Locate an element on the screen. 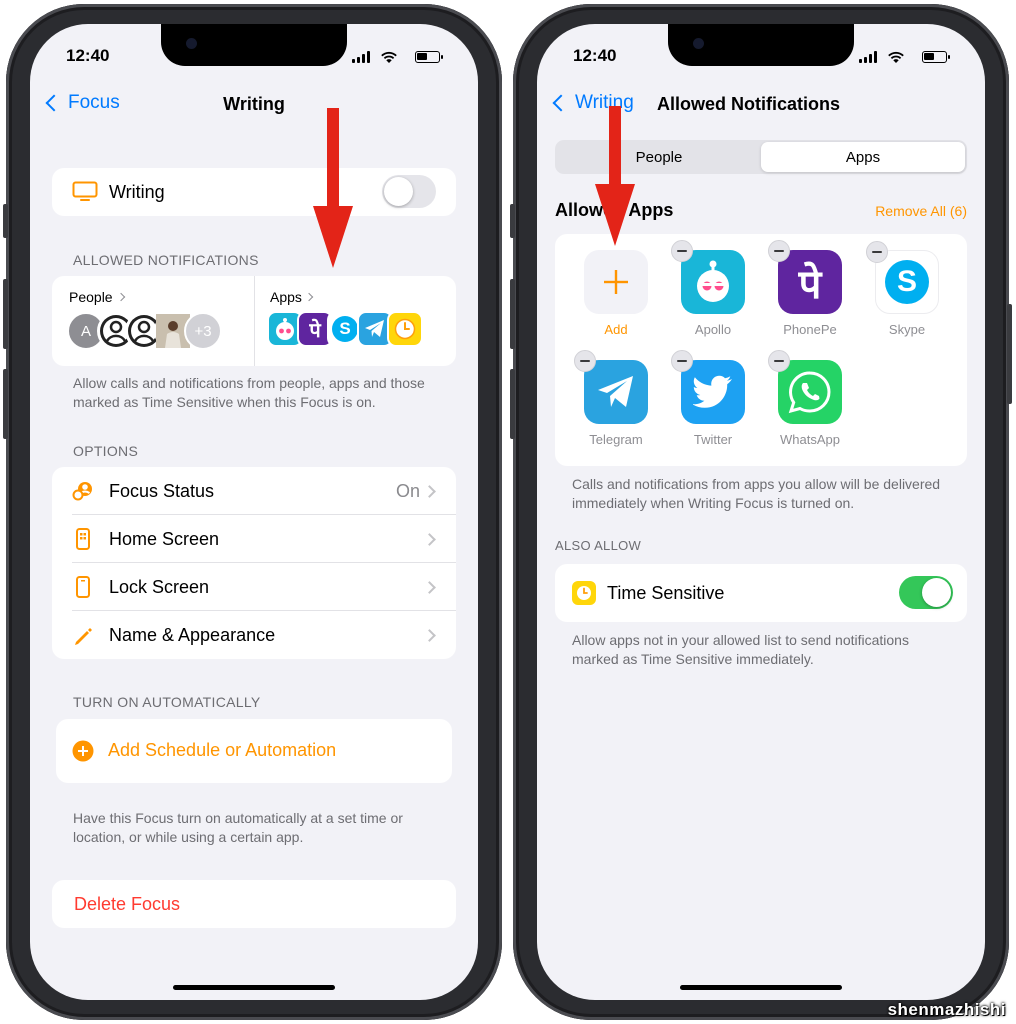 Image resolution: width=1016 pixels, height=1024 pixels. watermark: shenmazhishi is located at coordinates (946, 1009).